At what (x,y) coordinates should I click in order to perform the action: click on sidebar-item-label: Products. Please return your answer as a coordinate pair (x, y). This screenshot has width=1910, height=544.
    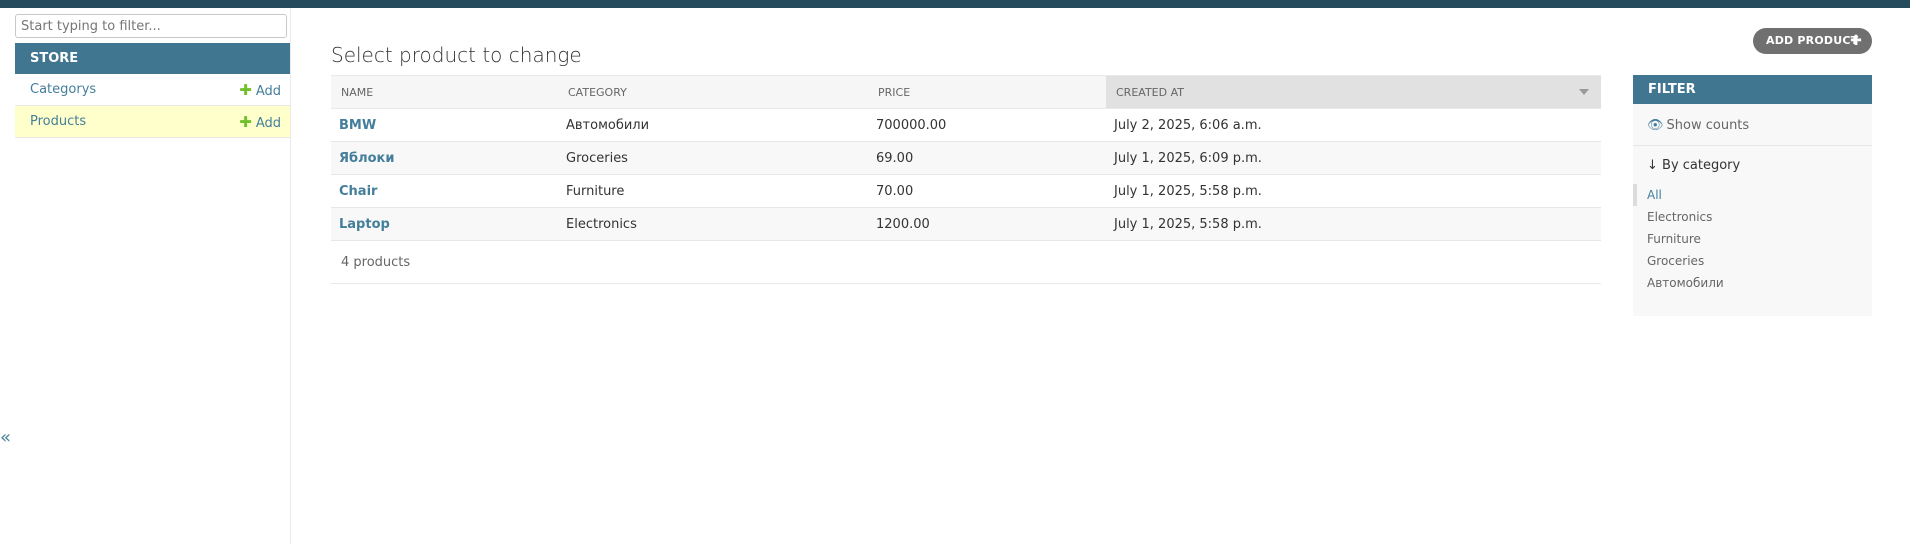
    Looking at the image, I should click on (58, 122).